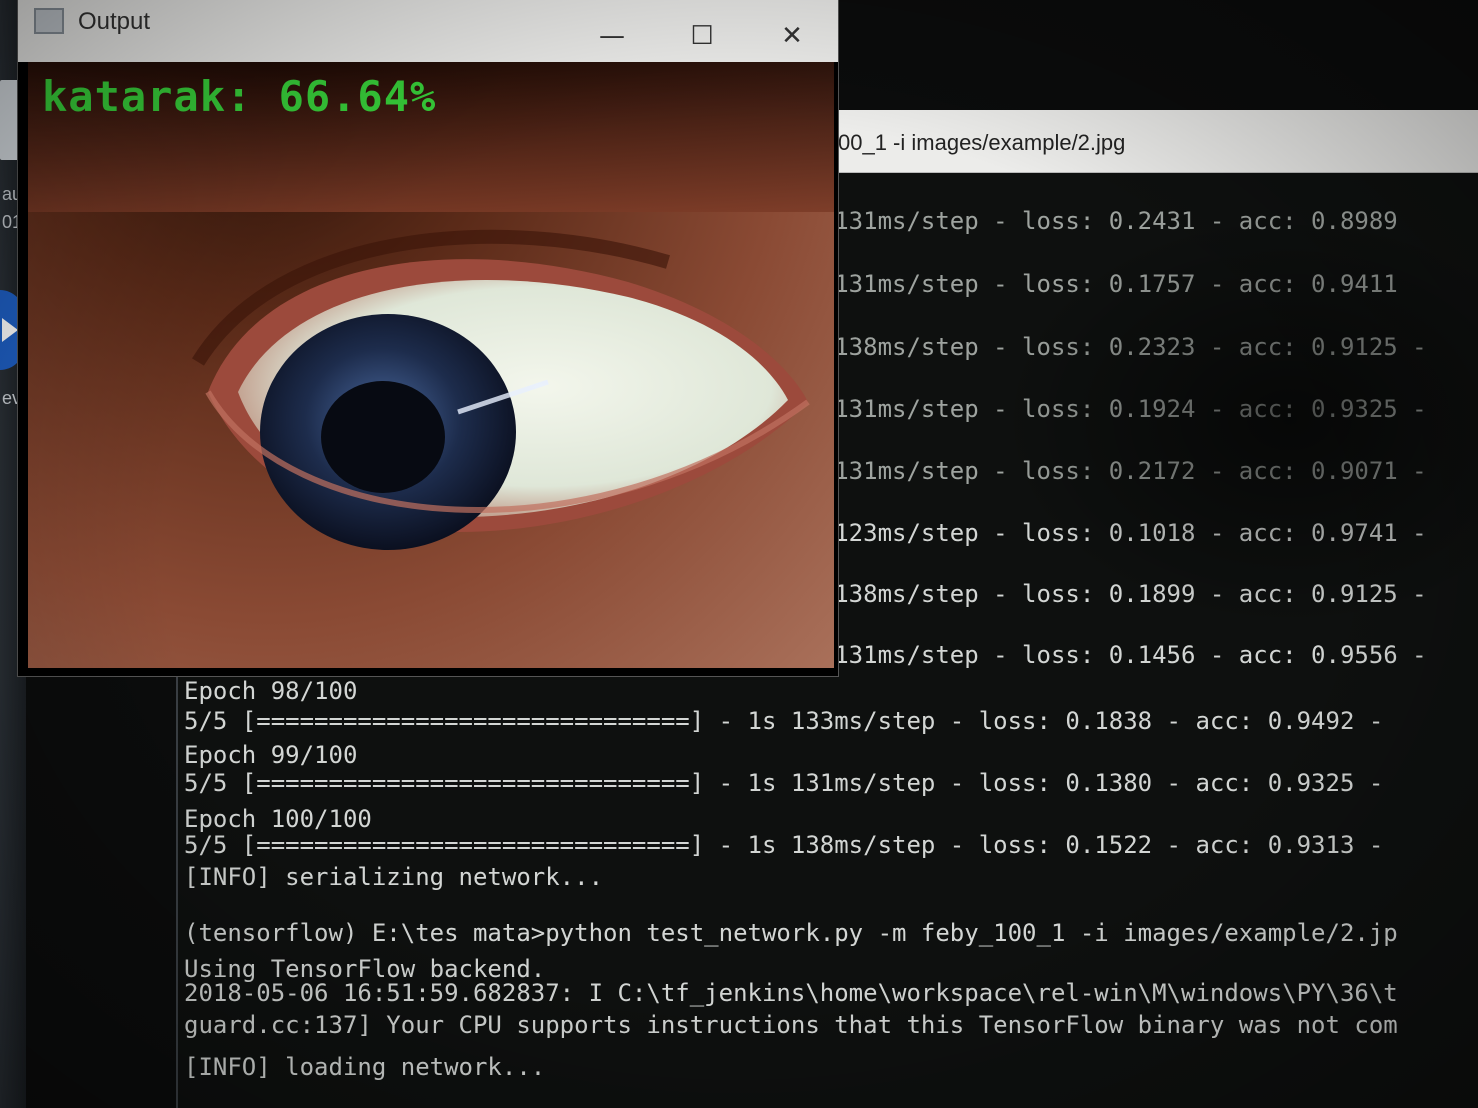  What do you see at coordinates (612, 36) in the screenshot?
I see `minimize-button: —` at bounding box center [612, 36].